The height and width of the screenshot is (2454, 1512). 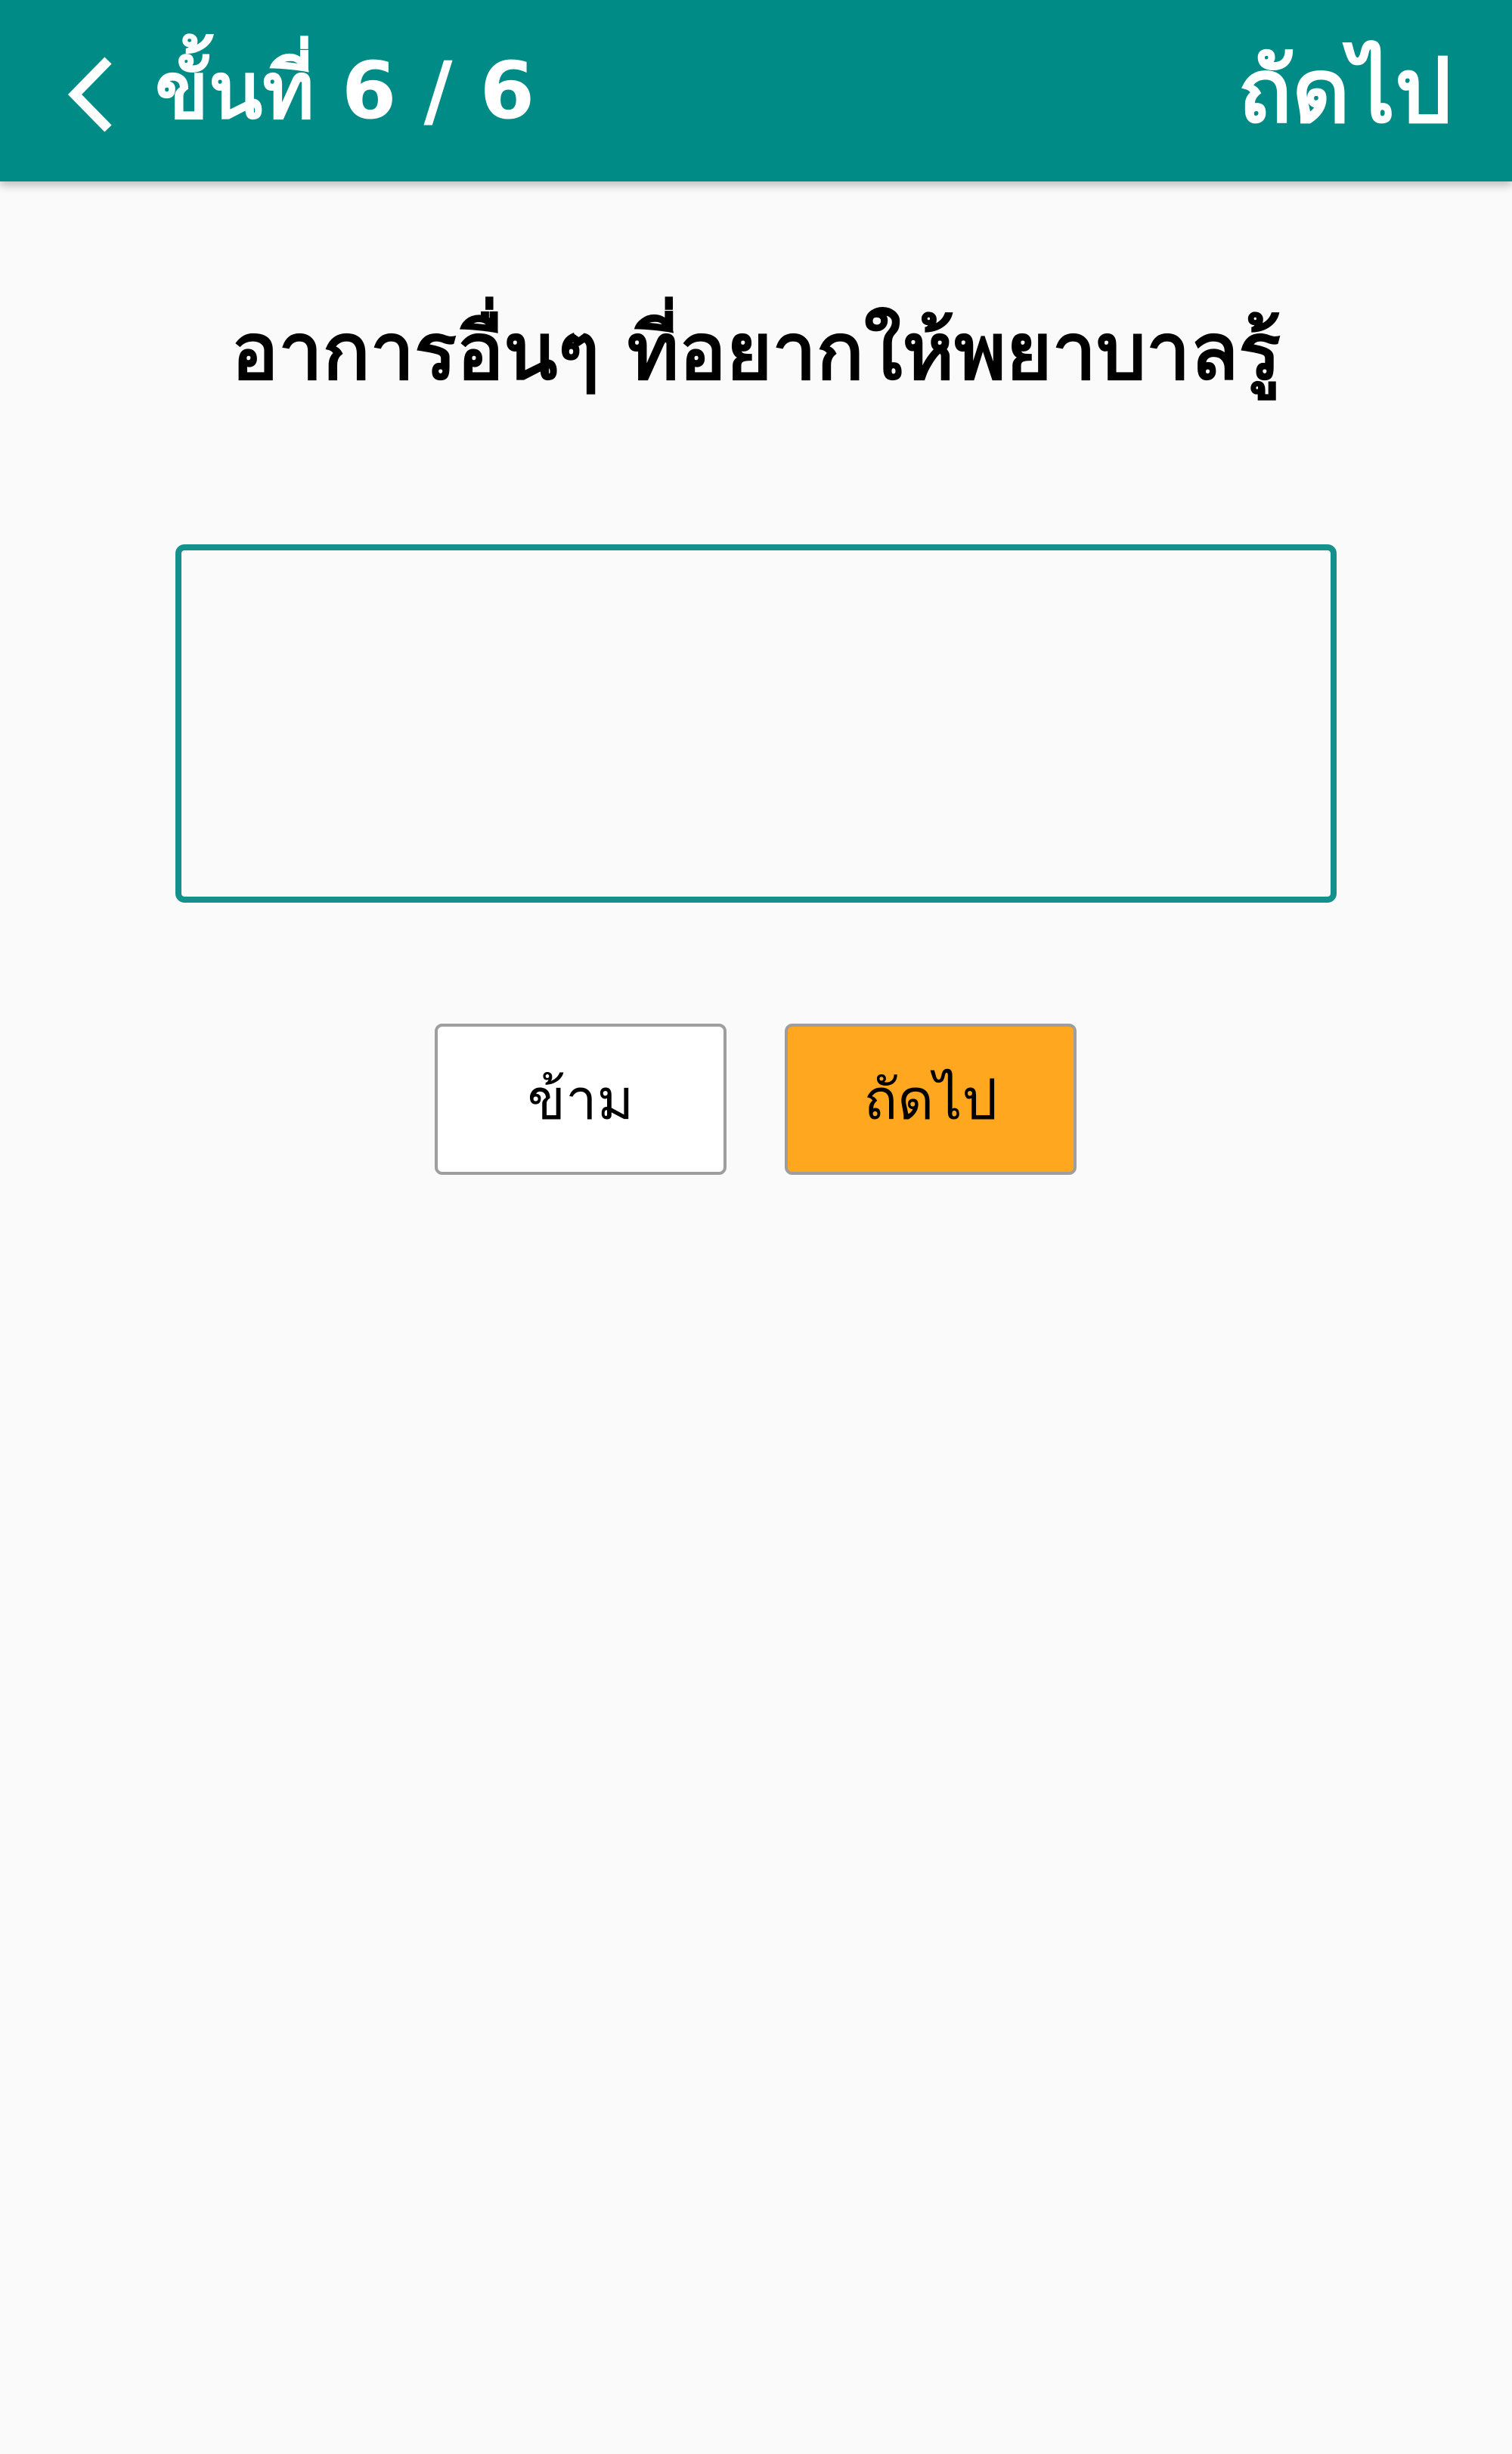 What do you see at coordinates (1345, 90) in the screenshot?
I see `appbar-next-button: ถัดไป` at bounding box center [1345, 90].